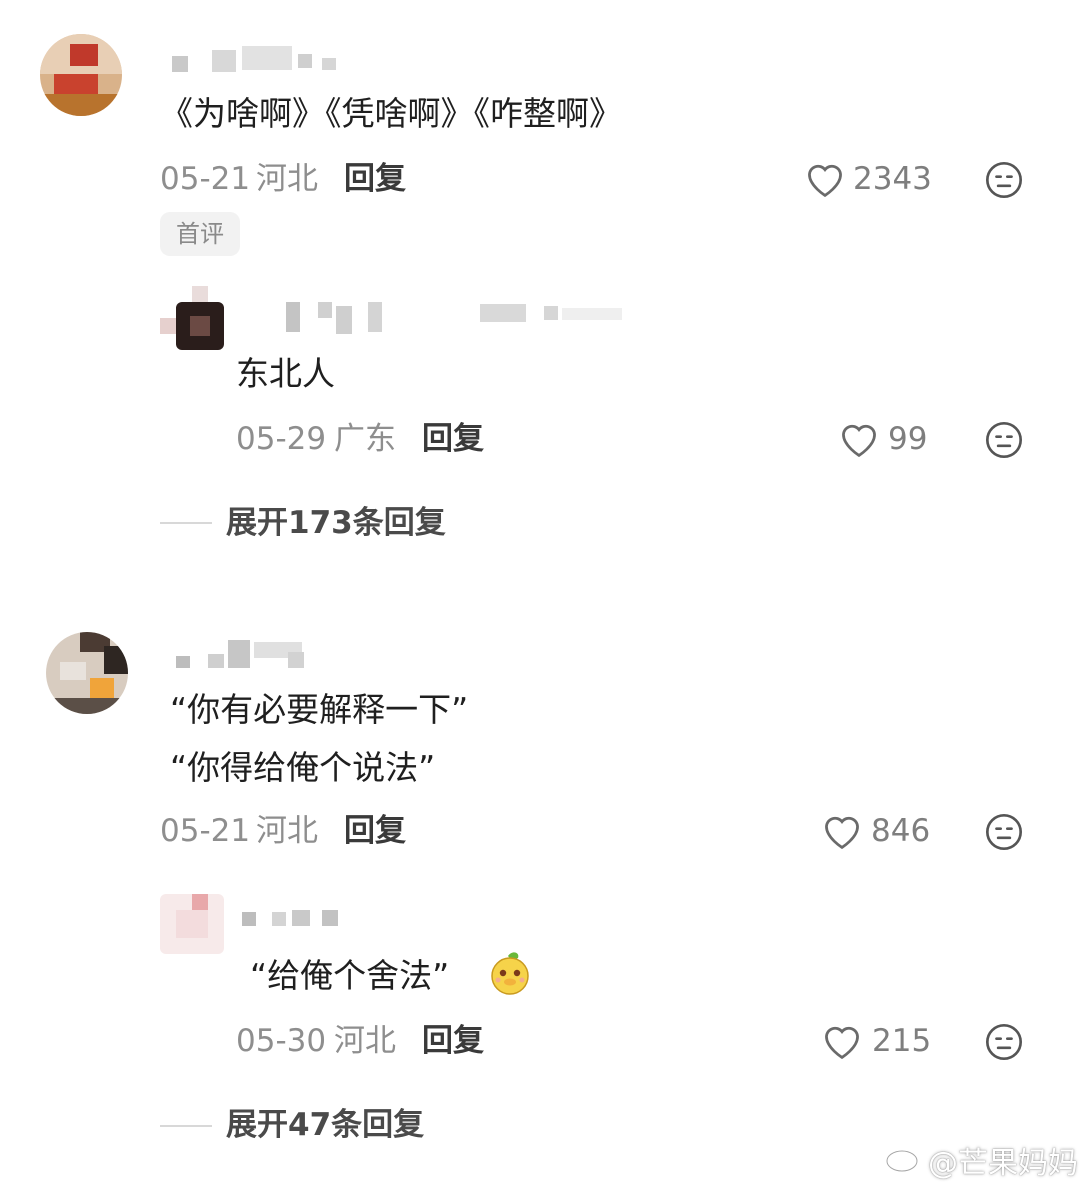  Describe the element at coordinates (902, 1041) in the screenshot. I see `like-count: 215` at that location.